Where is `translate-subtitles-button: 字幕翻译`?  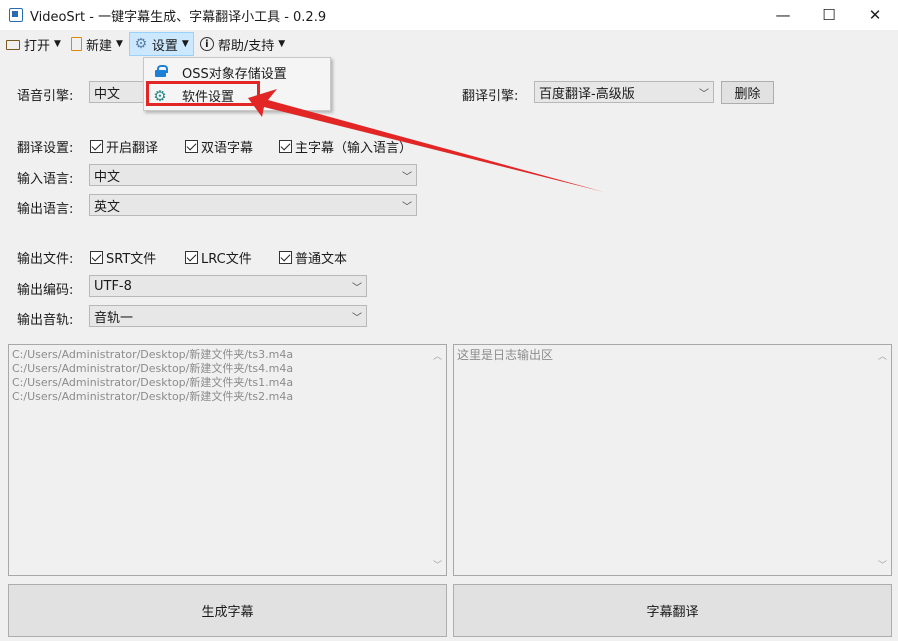
translate-subtitles-button: 字幕翻译 is located at coordinates (672, 610).